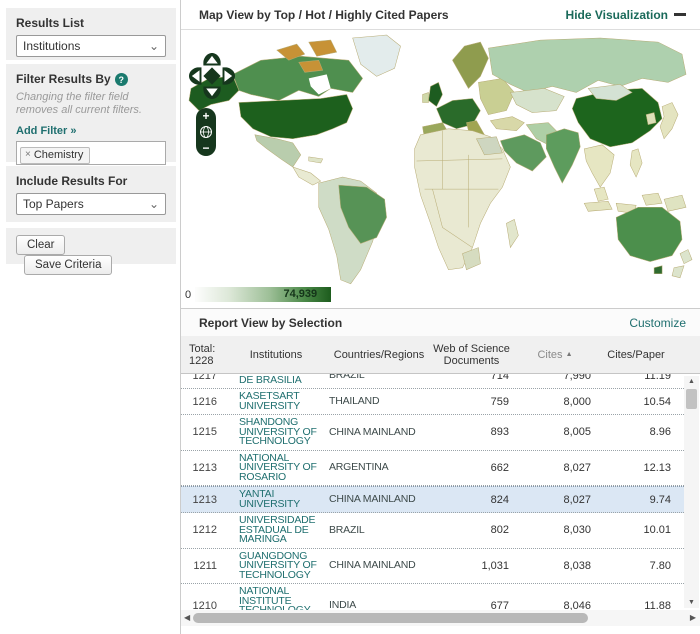 This screenshot has width=700, height=634. I want to click on institution-link: YANTAI UNIVERSITY, so click(276, 499).